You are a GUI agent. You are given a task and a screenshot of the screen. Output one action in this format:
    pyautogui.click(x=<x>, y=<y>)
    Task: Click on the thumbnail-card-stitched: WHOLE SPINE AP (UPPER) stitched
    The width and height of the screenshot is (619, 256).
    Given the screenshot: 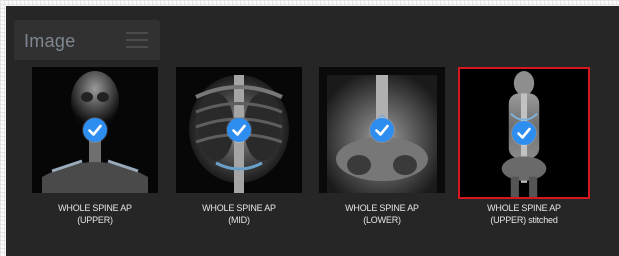 What is the action you would take?
    pyautogui.click(x=524, y=146)
    